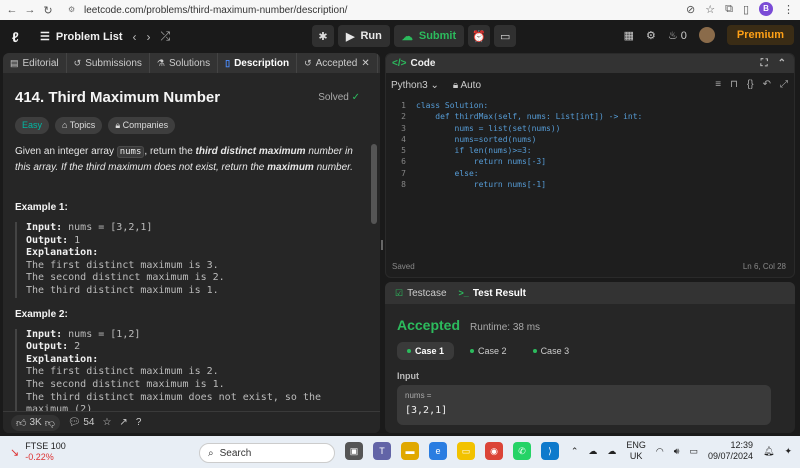  I want to click on tab-editorial: ▤ Editorial, so click(35, 63).